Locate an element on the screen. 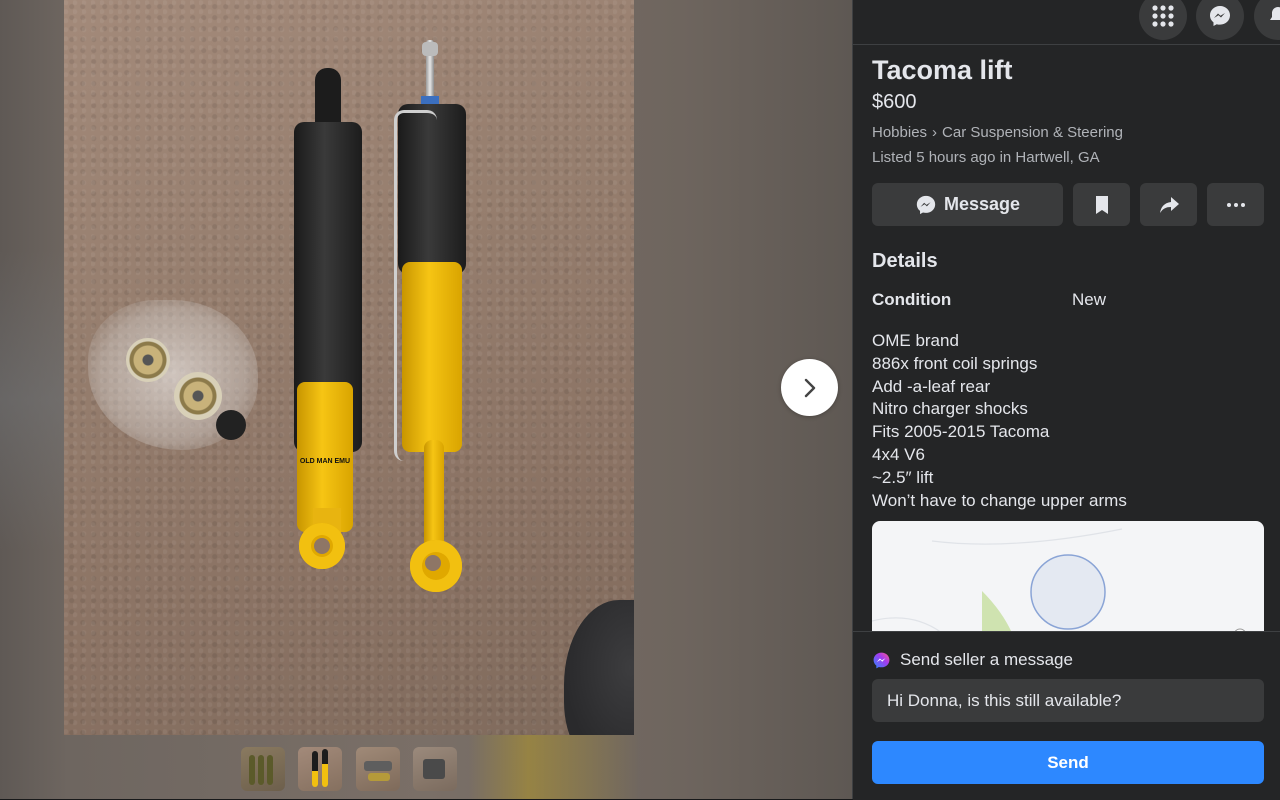  description-line: Nitro charger shocks is located at coordinates (950, 409).